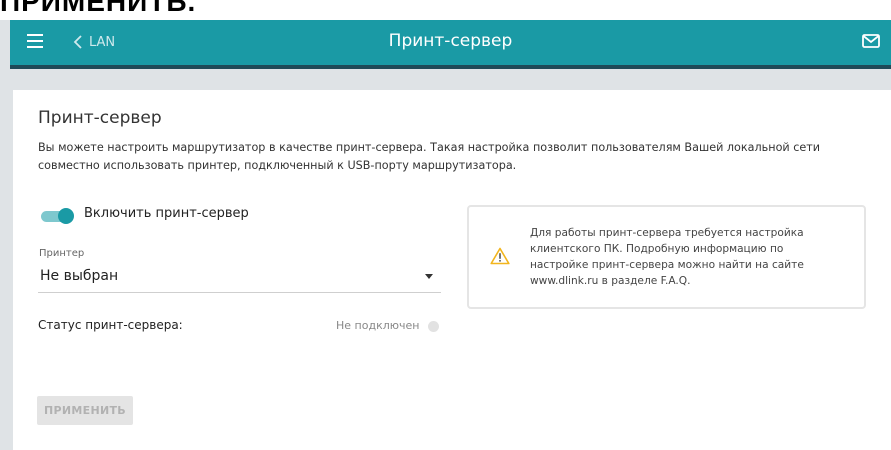 The height and width of the screenshot is (450, 891). I want to click on top-strip-text: ПРИМЕНИТЬ., so click(98, 8).